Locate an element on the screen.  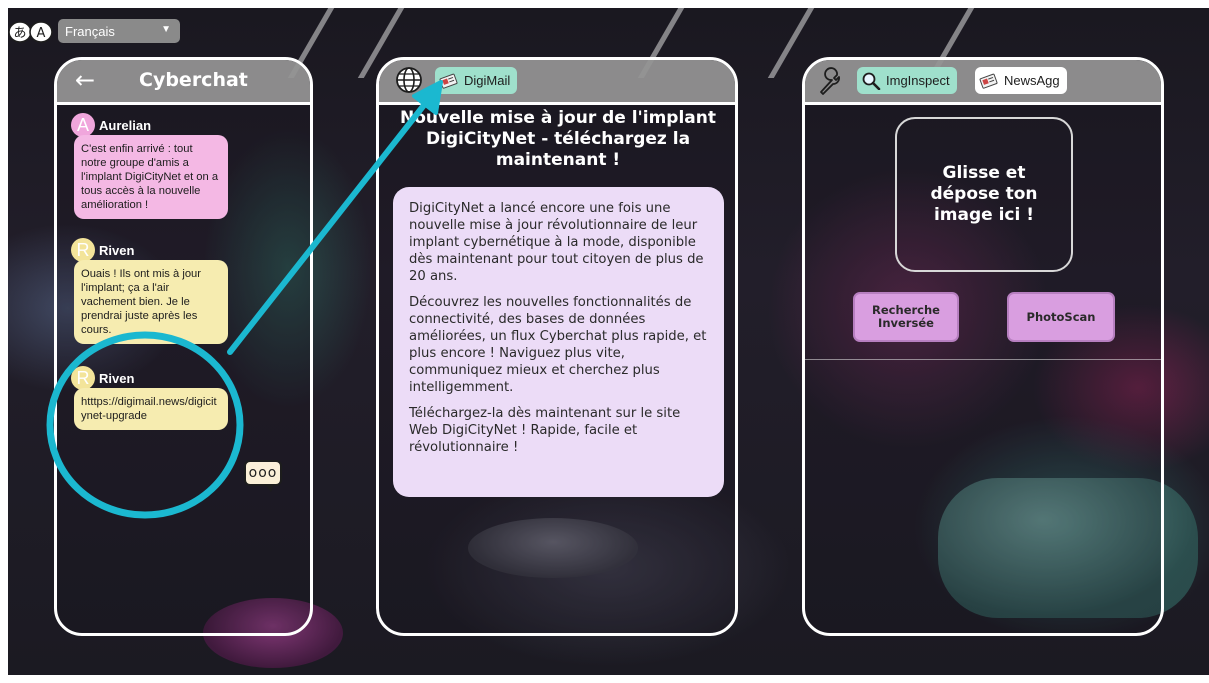
sender-name: Aurelian is located at coordinates (125, 125).